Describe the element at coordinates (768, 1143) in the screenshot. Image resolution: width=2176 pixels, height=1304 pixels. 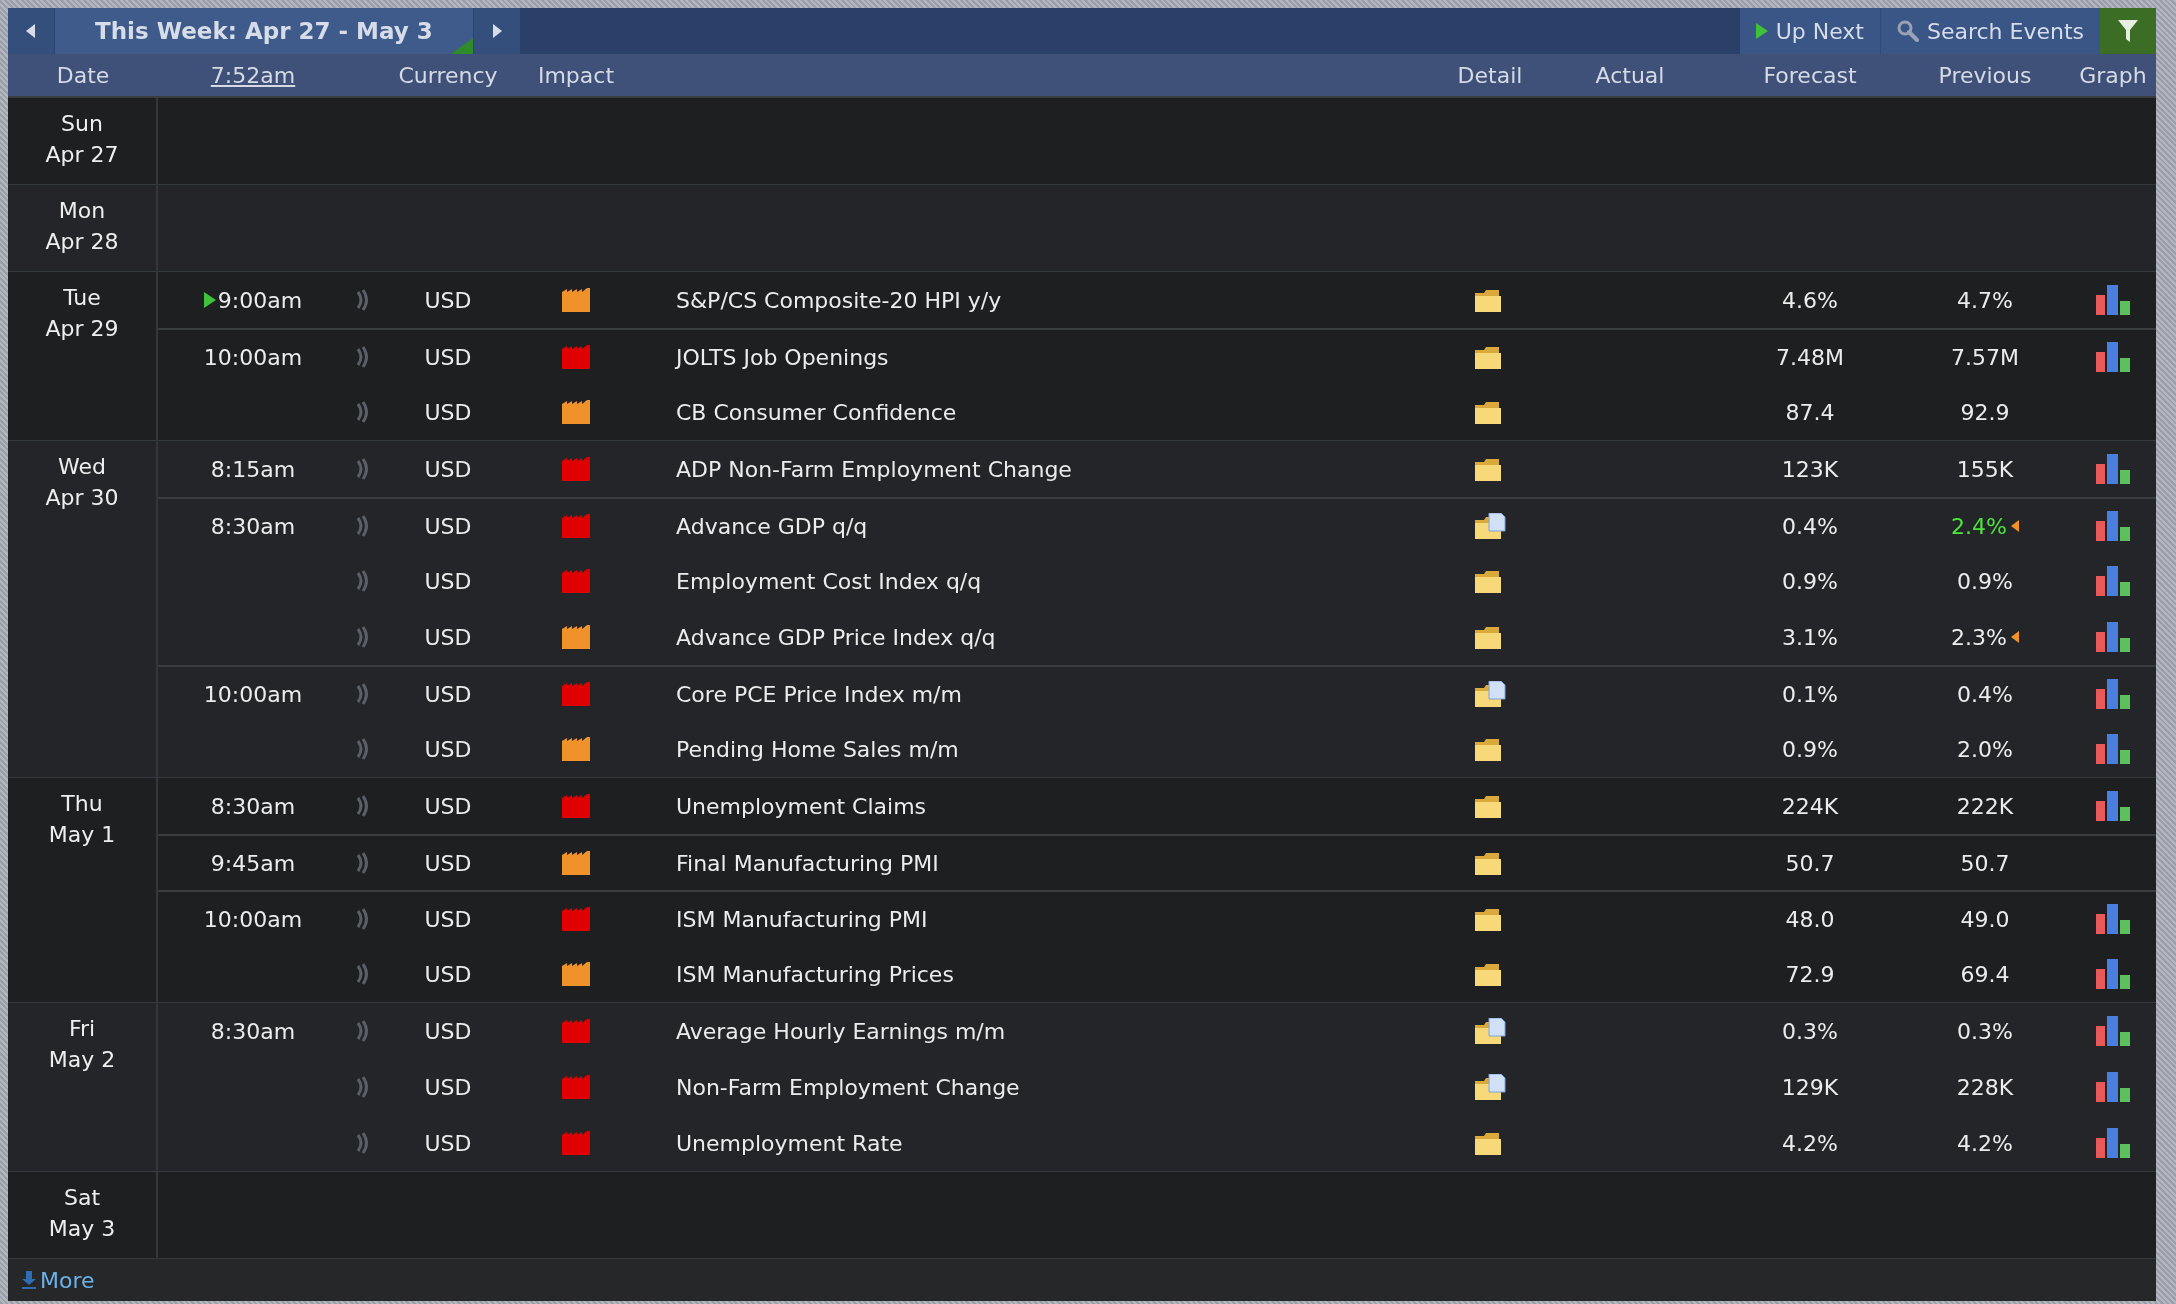
I see `event-title: Unemployment Rate` at that location.